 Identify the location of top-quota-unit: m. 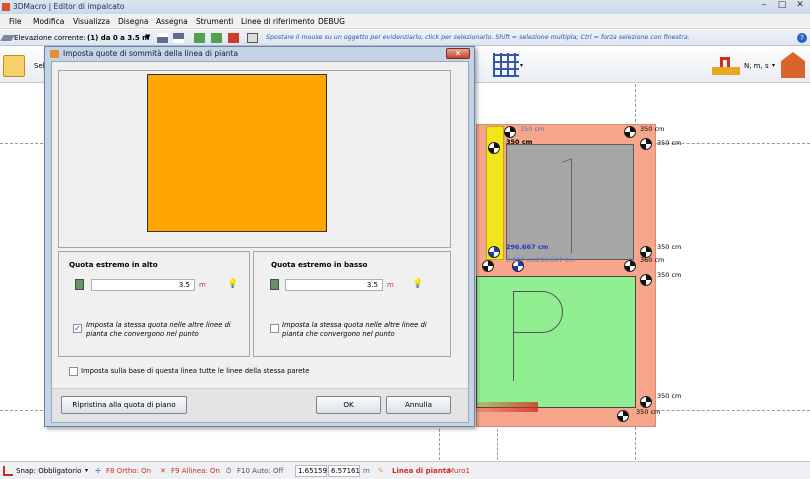
(202, 285).